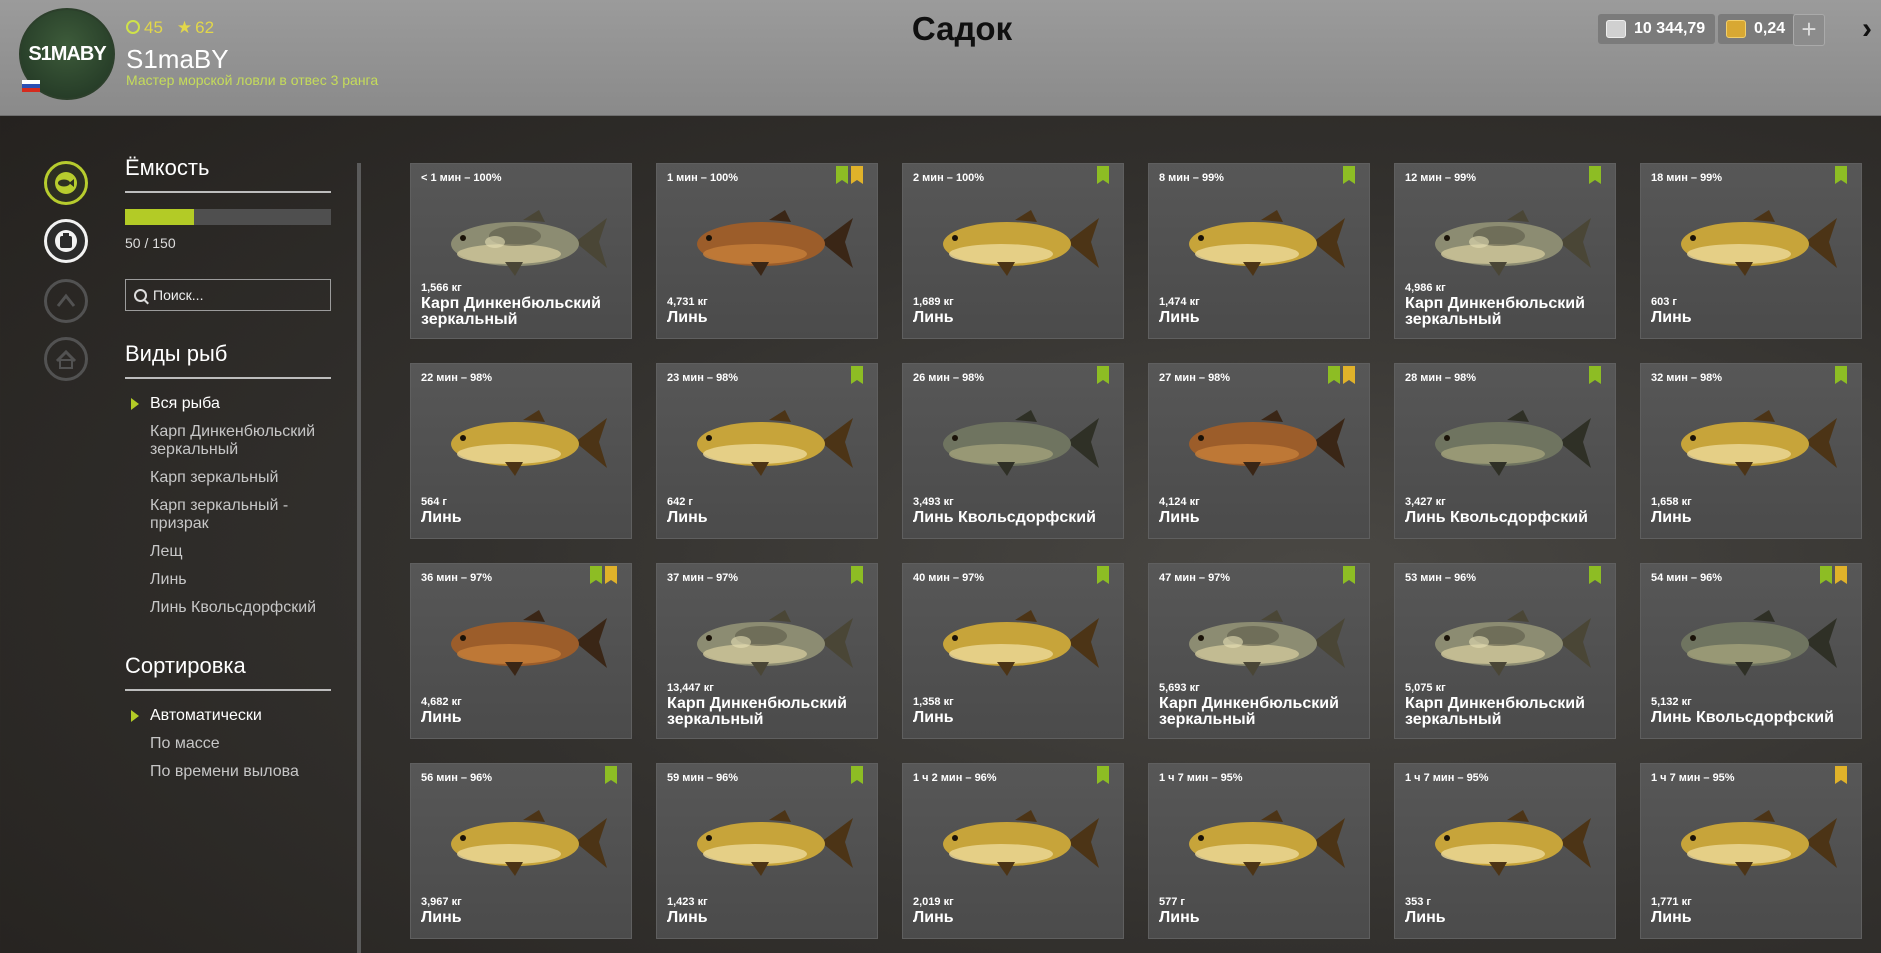 This screenshot has width=1881, height=953. I want to click on fish-card: 1 ч 7 мин – 95% 353 г Линь, so click(1505, 851).